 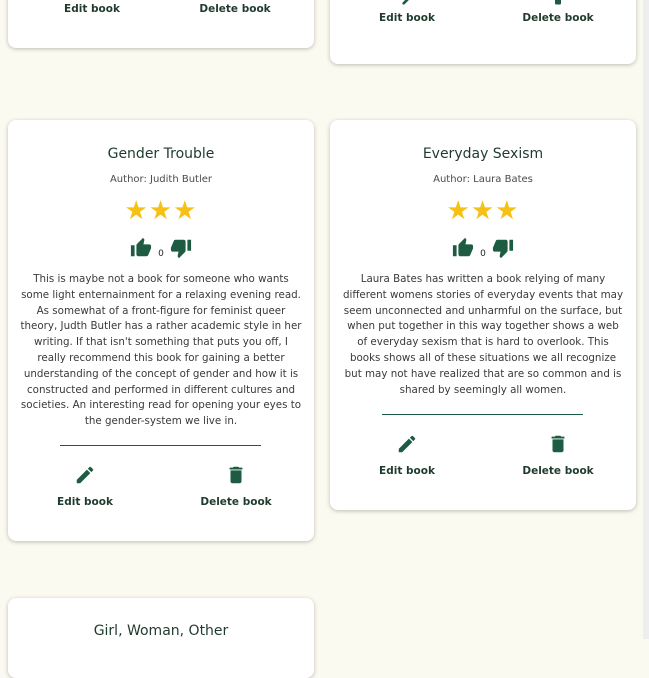 I want to click on scrollbar, so click(x=646, y=319).